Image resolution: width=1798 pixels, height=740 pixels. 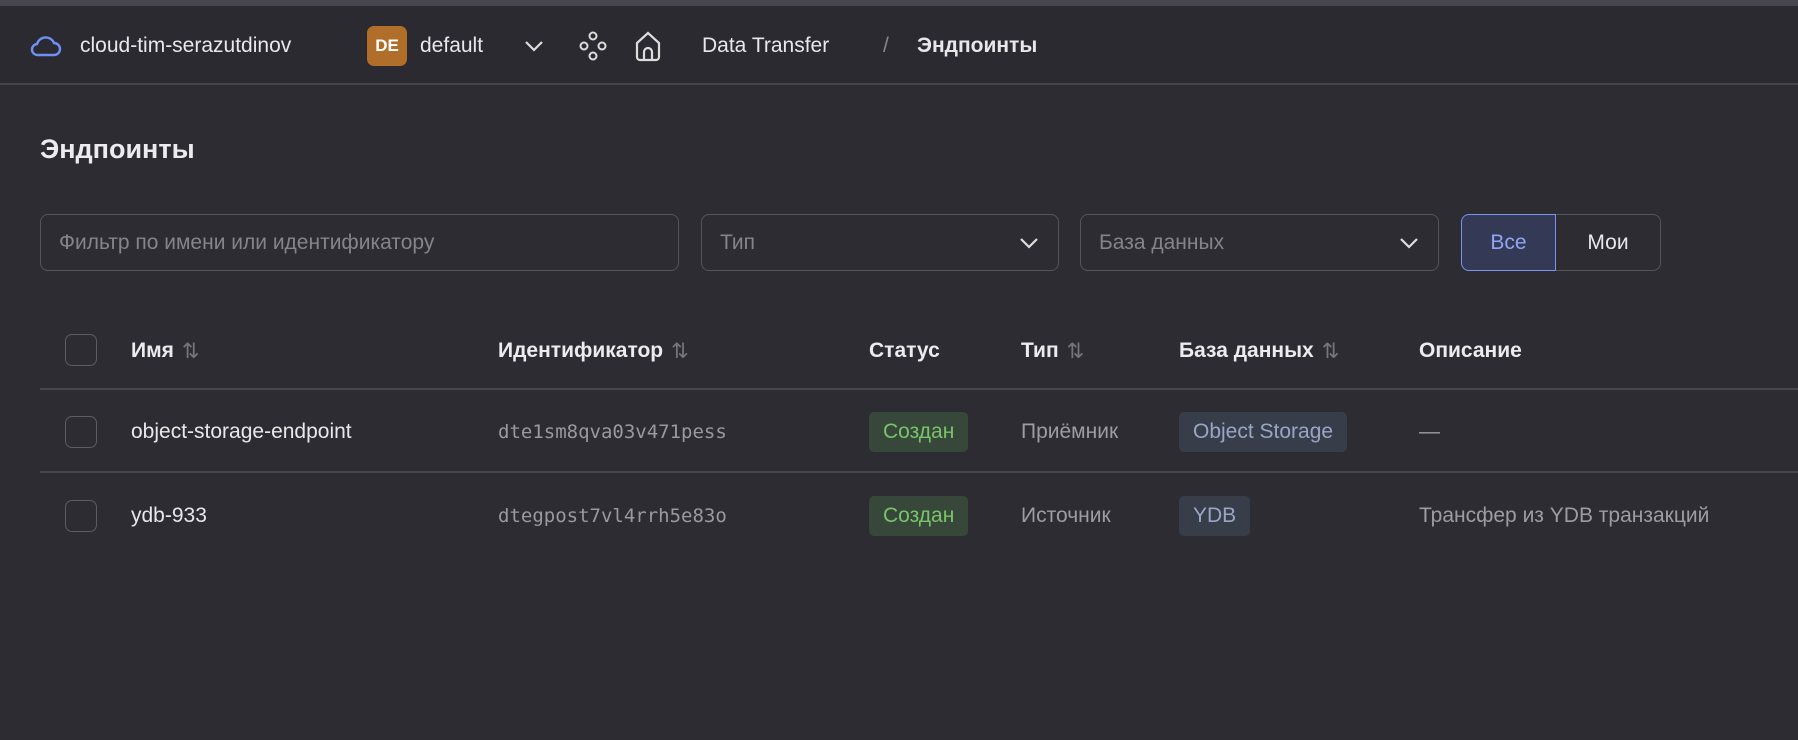 I want to click on column-database: База данных ⇅, so click(x=1259, y=351).